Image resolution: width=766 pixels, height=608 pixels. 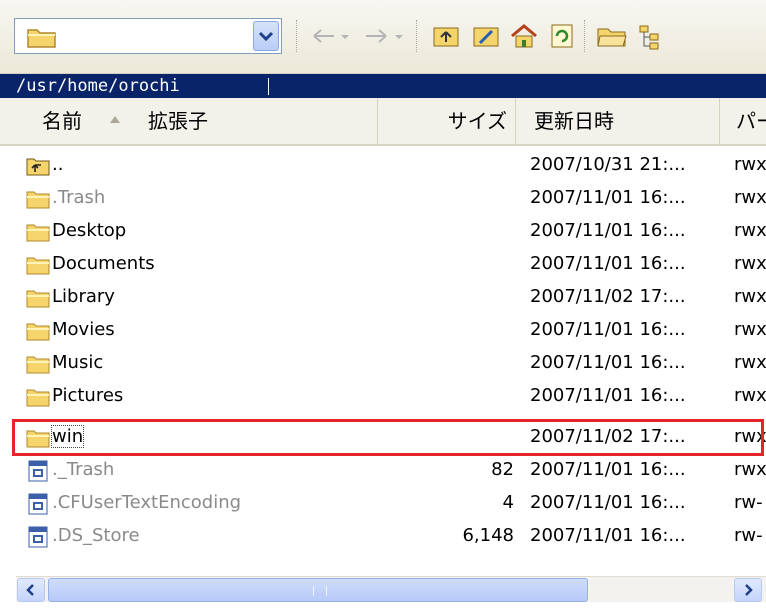 What do you see at coordinates (383, 265) in the screenshot?
I see `list-item: Documents 2007/11/01 16:... rwx` at bounding box center [383, 265].